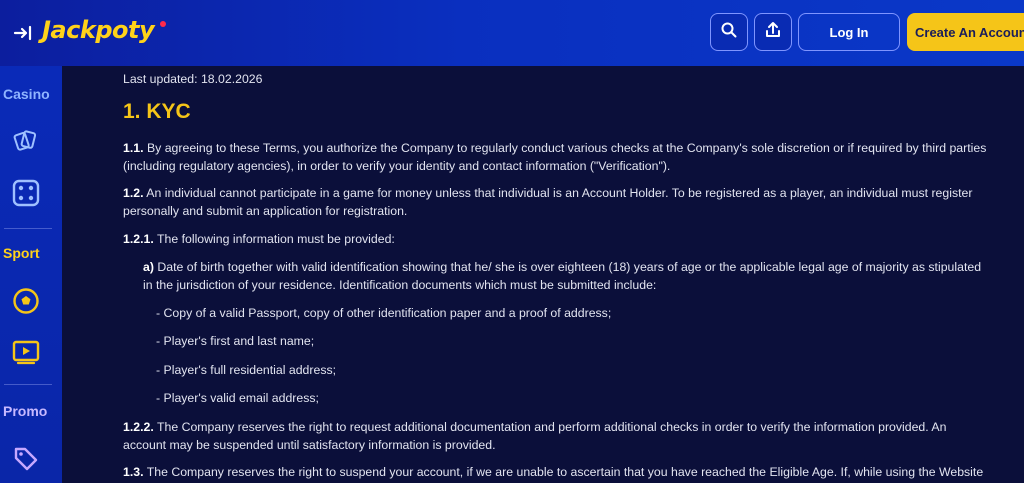 Image resolution: width=1024 pixels, height=483 pixels. I want to click on soccer-ball-icon, so click(26, 301).